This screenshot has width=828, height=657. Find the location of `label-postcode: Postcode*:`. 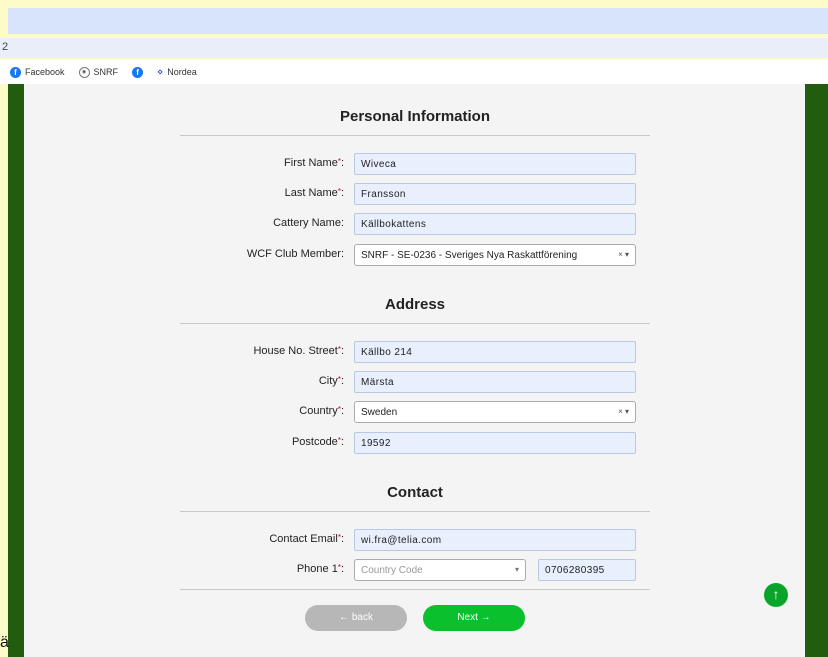

label-postcode: Postcode*: is located at coordinates (317, 442).